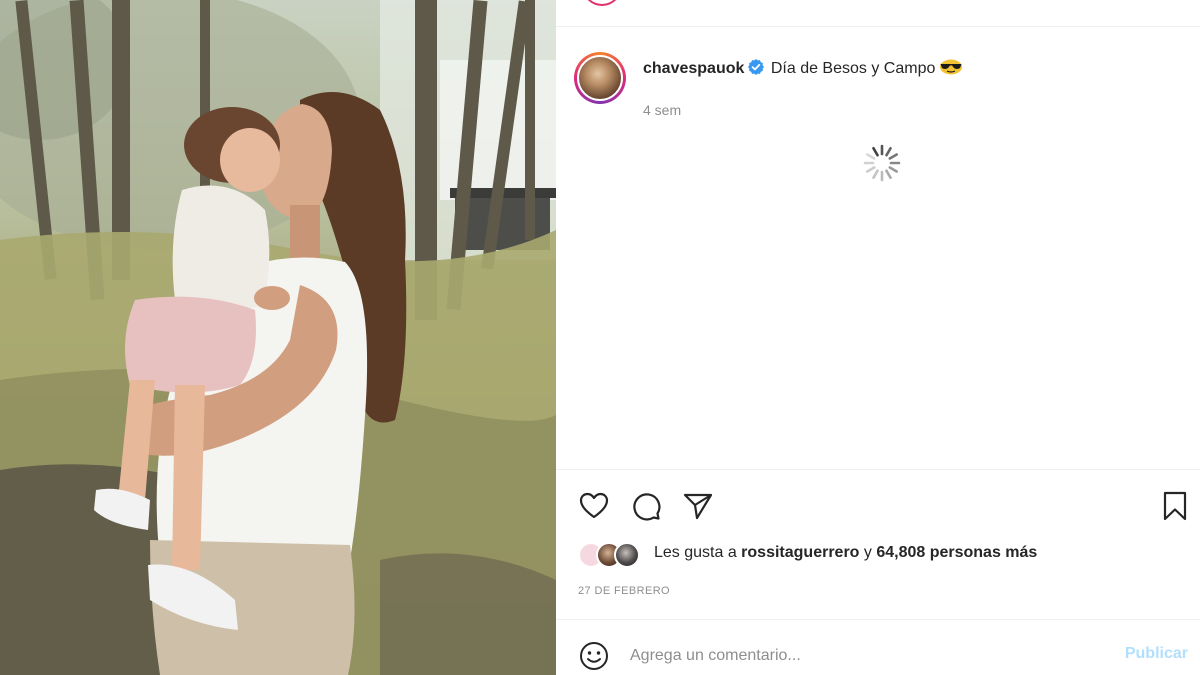  What do you see at coordinates (613, 556) in the screenshot?
I see `liker-avatars` at bounding box center [613, 556].